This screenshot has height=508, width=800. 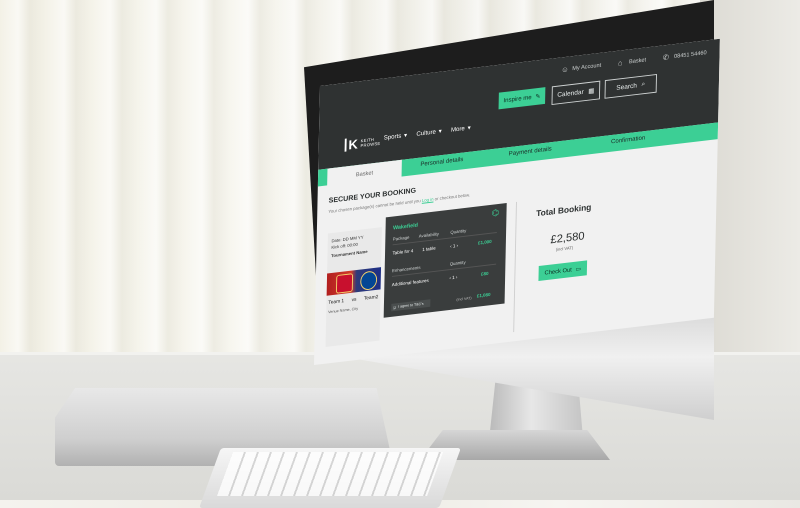 I want to click on enhancement-quantity-stepper: ‹ 1 ›, so click(x=453, y=279).